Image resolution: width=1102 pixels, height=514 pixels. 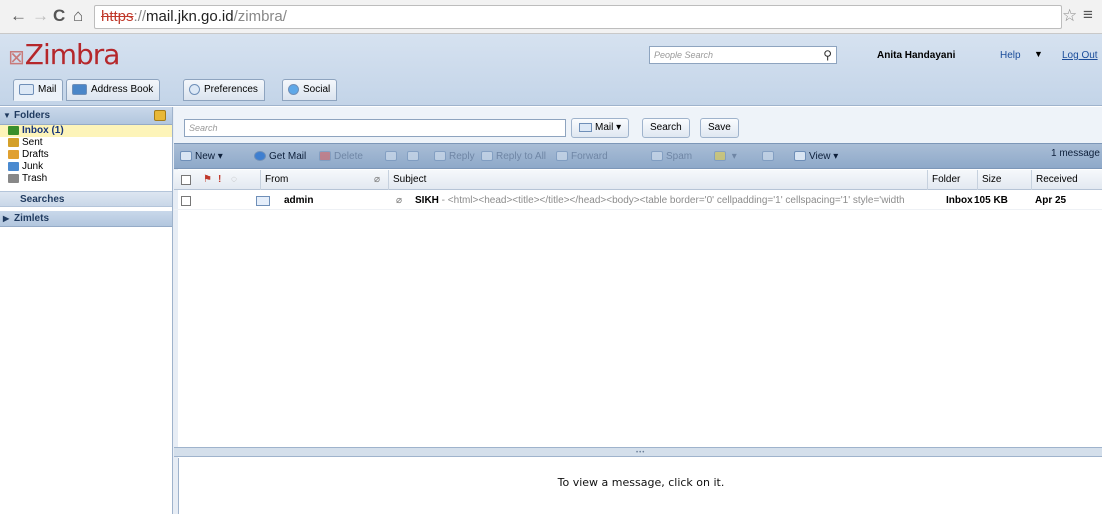 I want to click on view-label: View, so click(x=820, y=156).